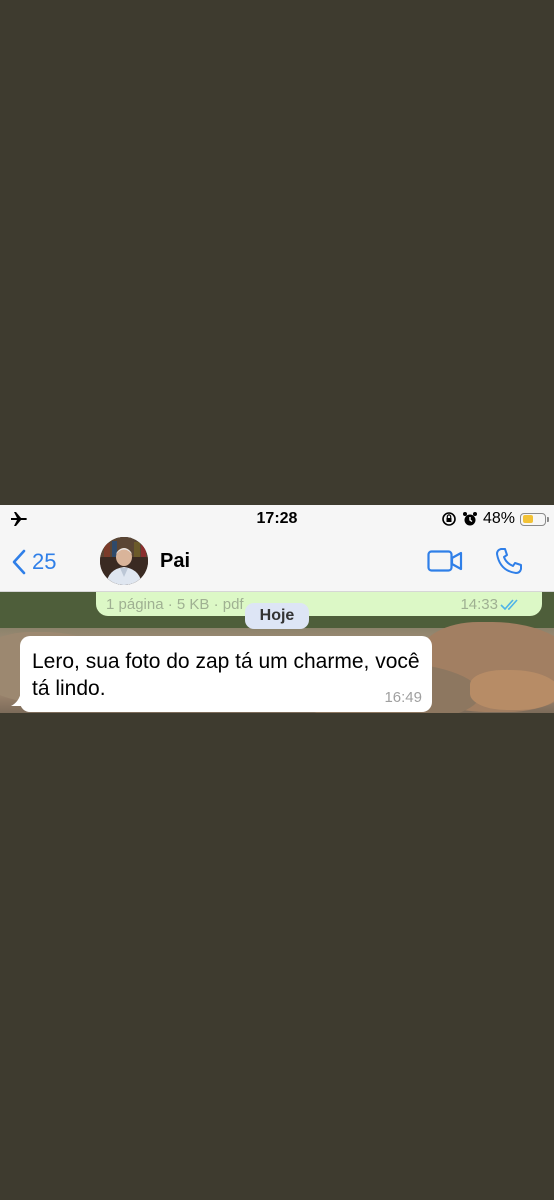 The height and width of the screenshot is (1200, 554). I want to click on orientation-lock-icon, so click(449, 519).